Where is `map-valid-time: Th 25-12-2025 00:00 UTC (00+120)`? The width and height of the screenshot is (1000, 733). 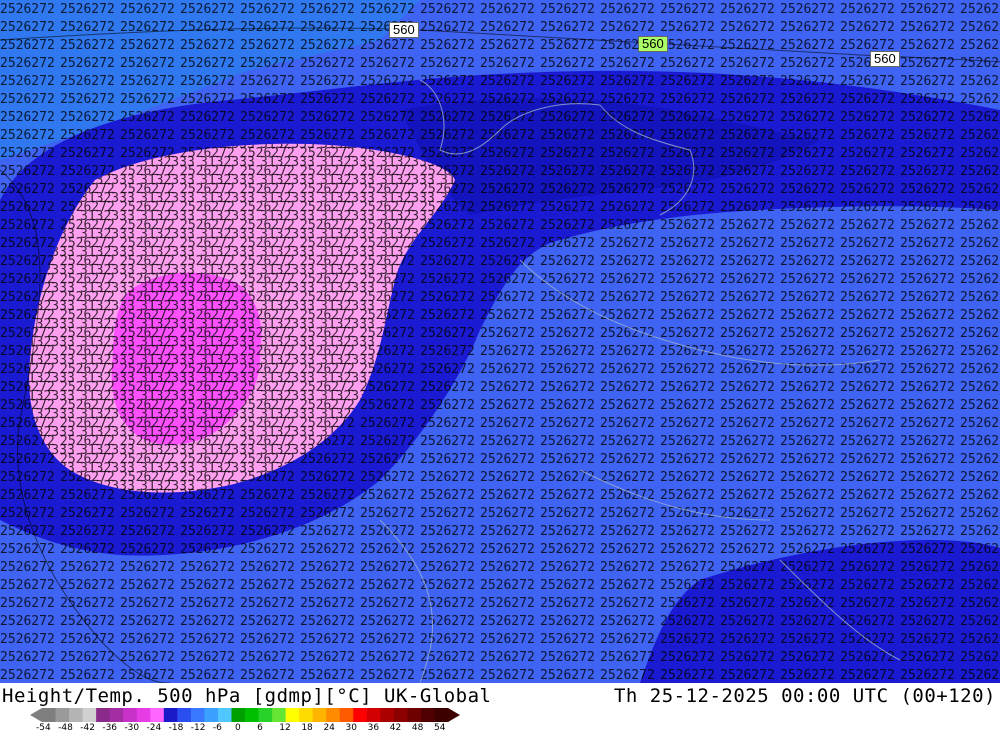 map-valid-time: Th 25-12-2025 00:00 UTC (00+120) is located at coordinates (804, 696).